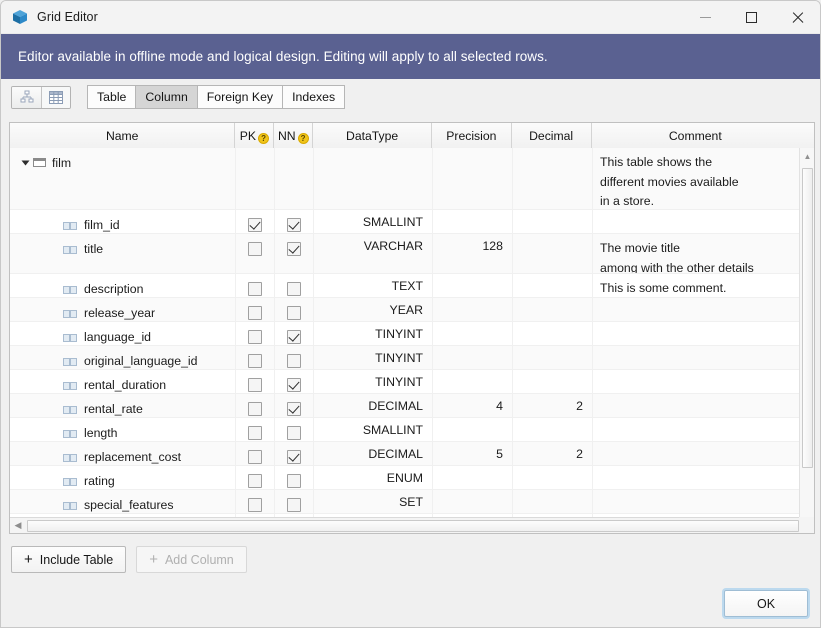 The width and height of the screenshot is (821, 628). Describe the element at coordinates (553, 453) in the screenshot. I see `cell-decimal: 2` at that location.